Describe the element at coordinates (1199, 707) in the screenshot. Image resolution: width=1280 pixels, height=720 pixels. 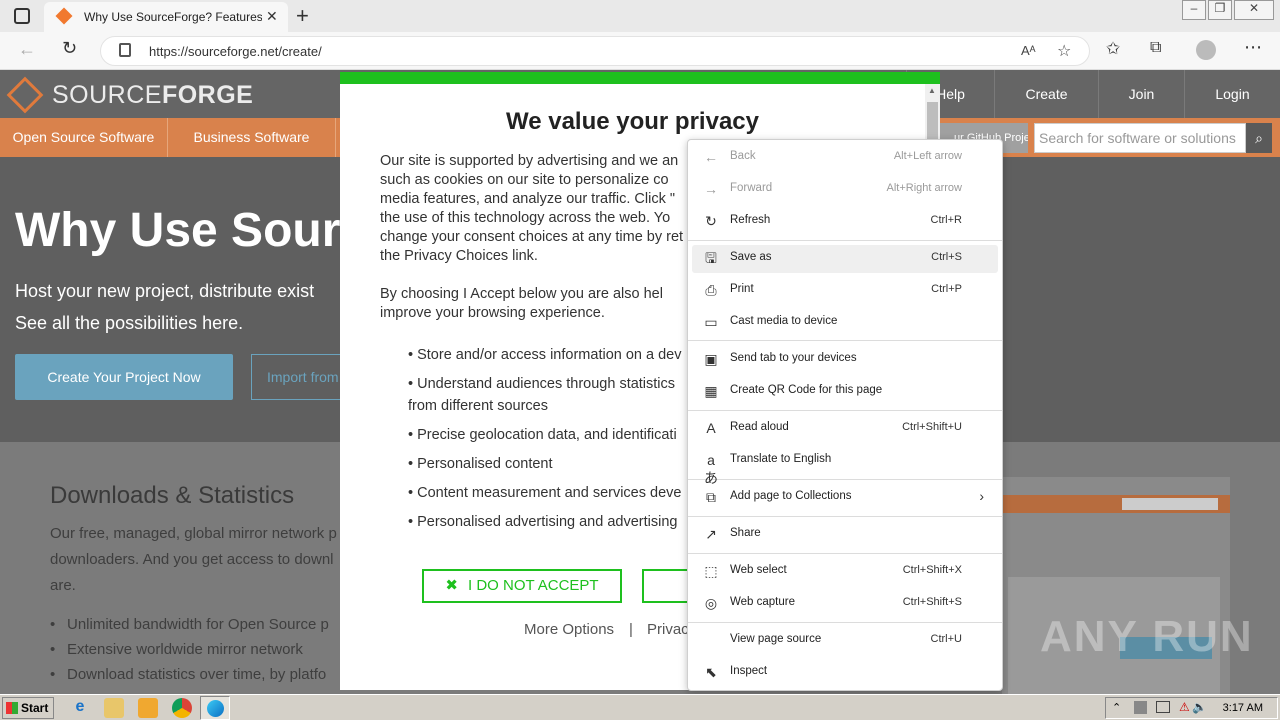
I see `volume-icon: 🔈` at that location.